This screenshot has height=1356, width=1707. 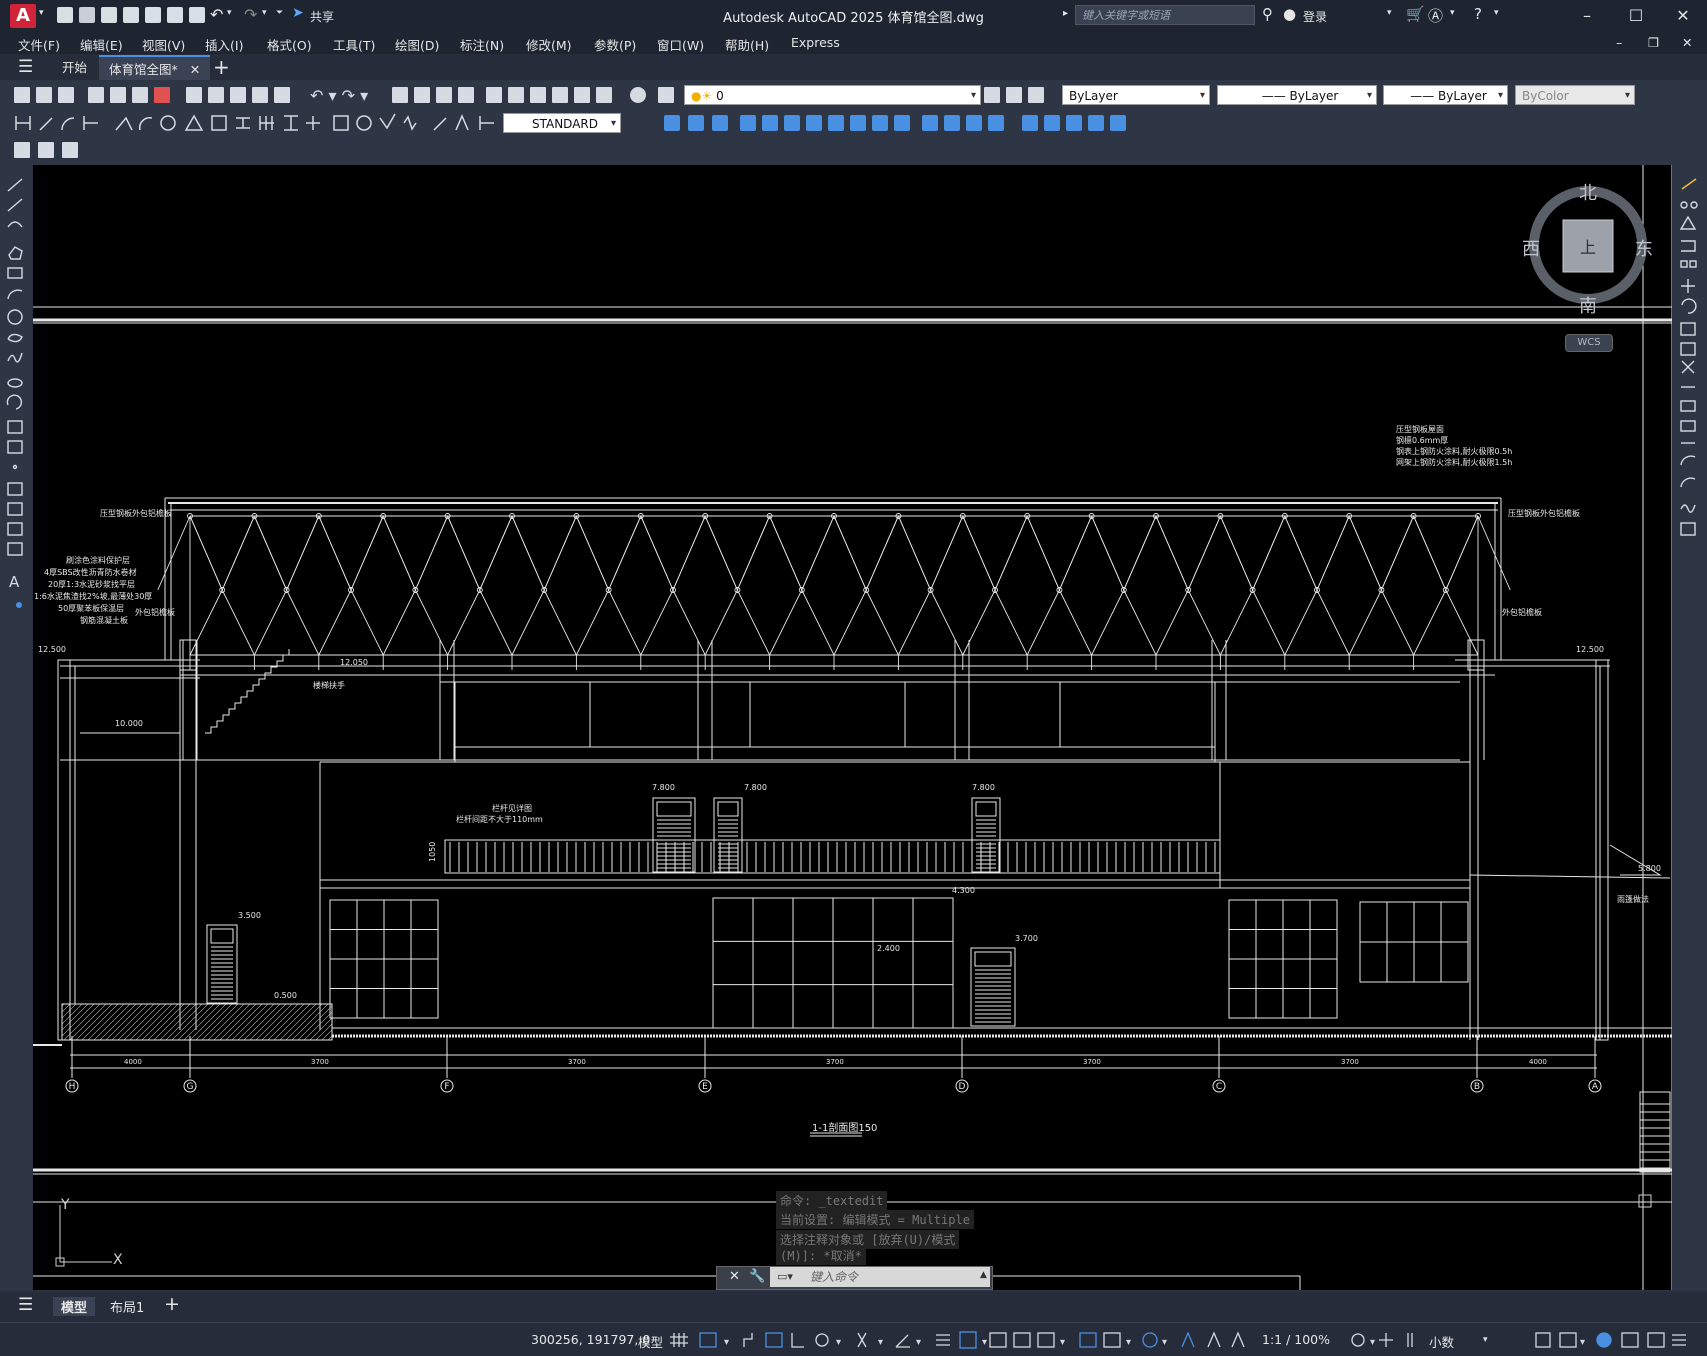 I want to click on modify-tools-icons, so click(x=1689, y=375).